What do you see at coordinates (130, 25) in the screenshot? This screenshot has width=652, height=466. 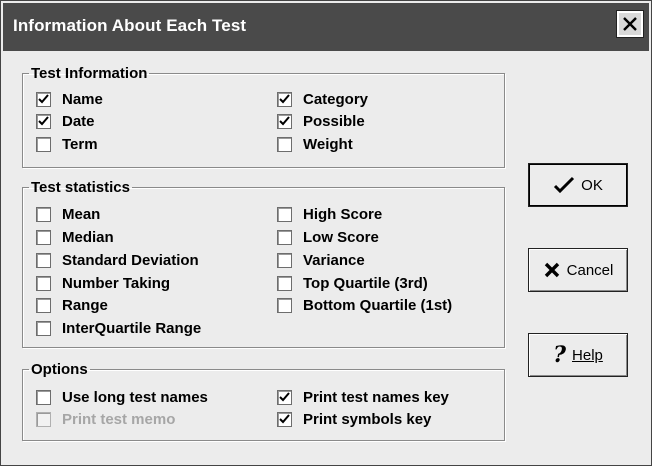 I see `dialog-title: Information About Each Test` at bounding box center [130, 25].